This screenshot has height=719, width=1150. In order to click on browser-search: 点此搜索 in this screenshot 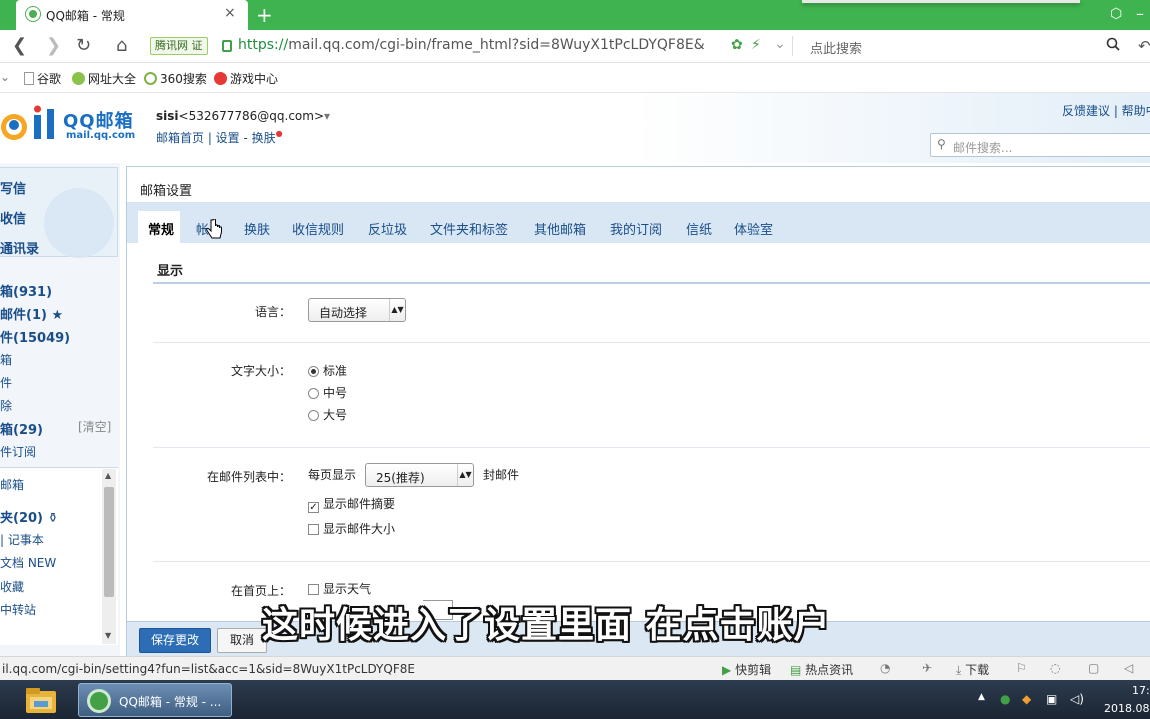, I will do `click(965, 46)`.